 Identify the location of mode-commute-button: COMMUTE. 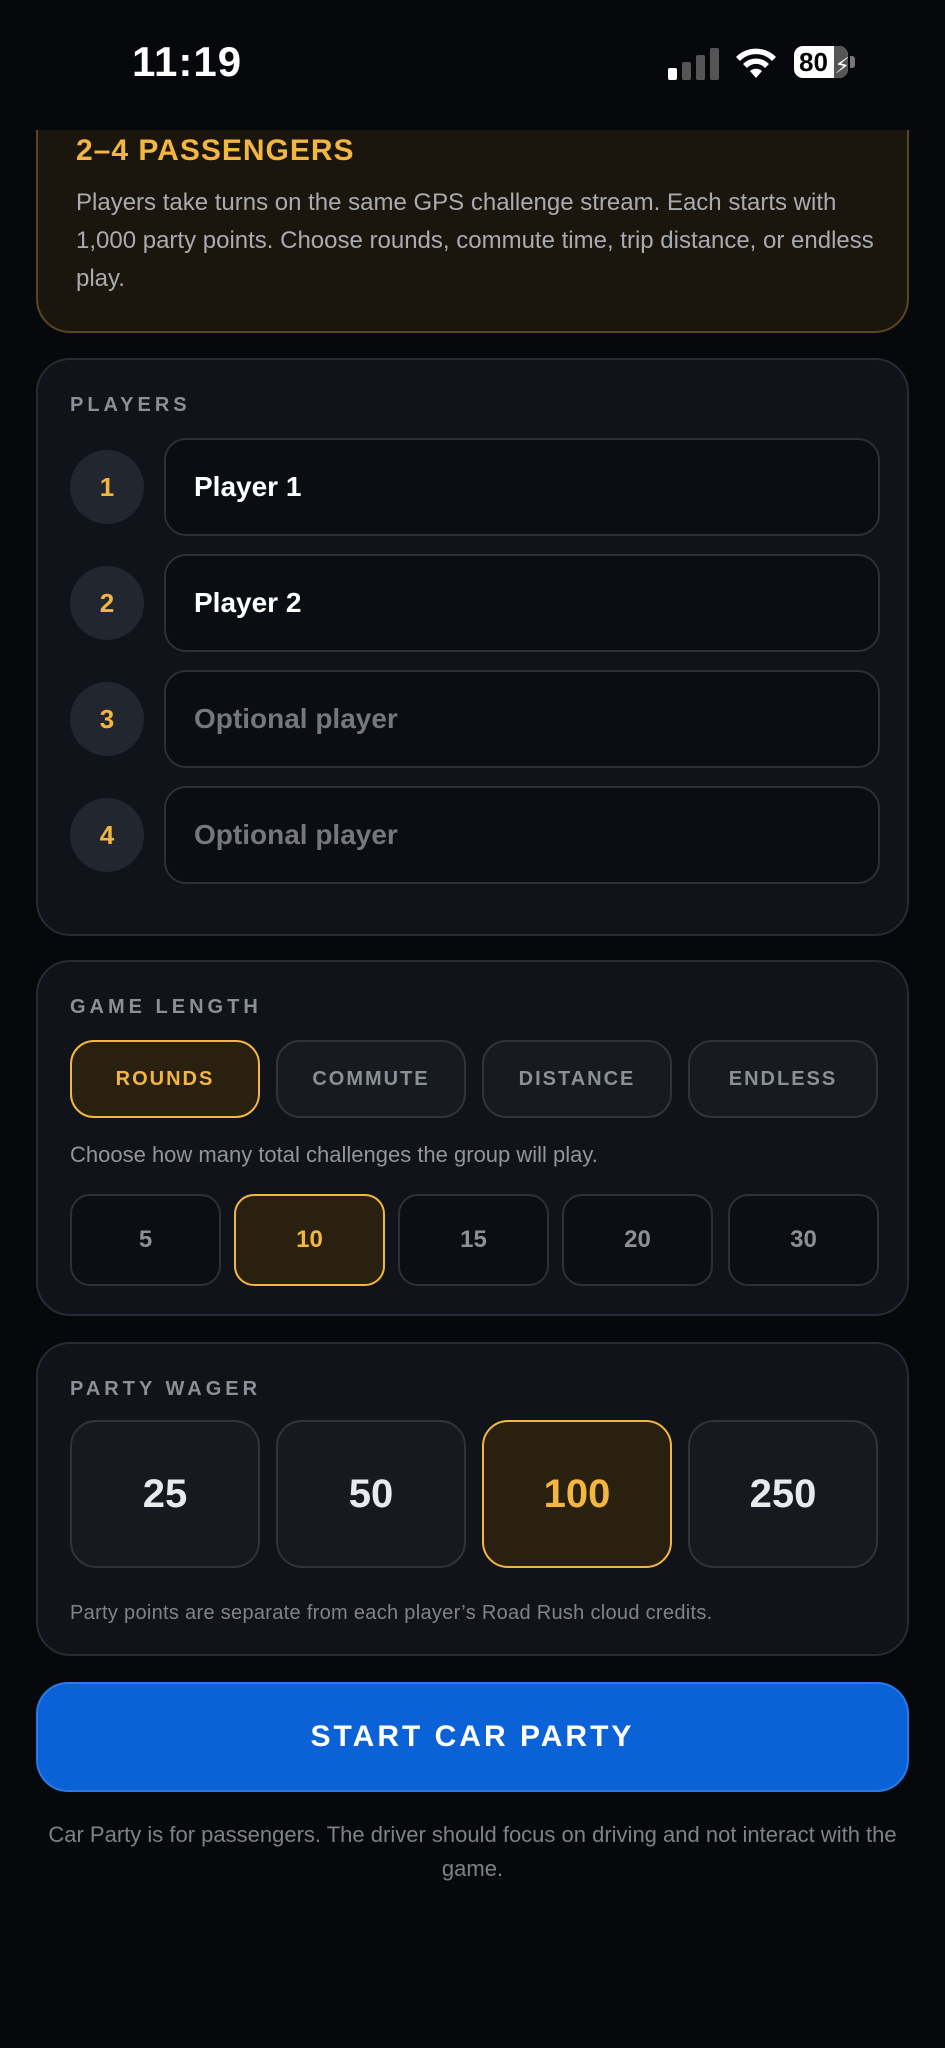
(371, 1079).